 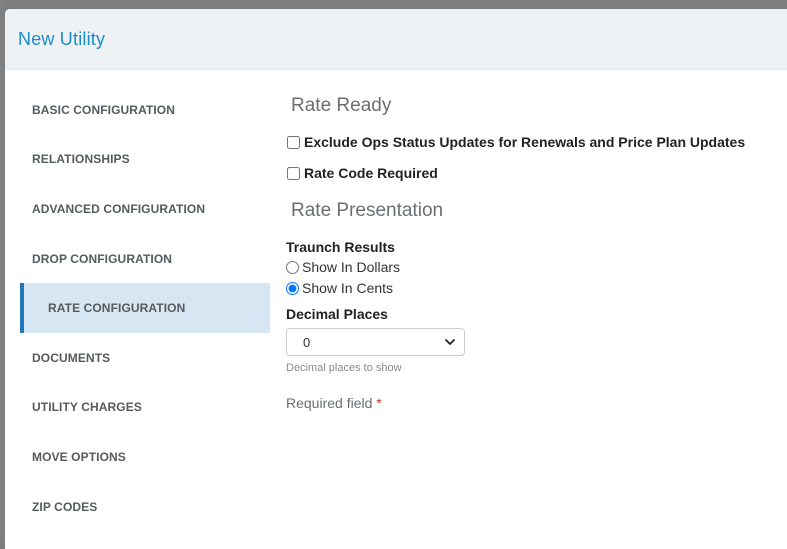 I want to click on decimal-places-select: 0, so click(x=375, y=342).